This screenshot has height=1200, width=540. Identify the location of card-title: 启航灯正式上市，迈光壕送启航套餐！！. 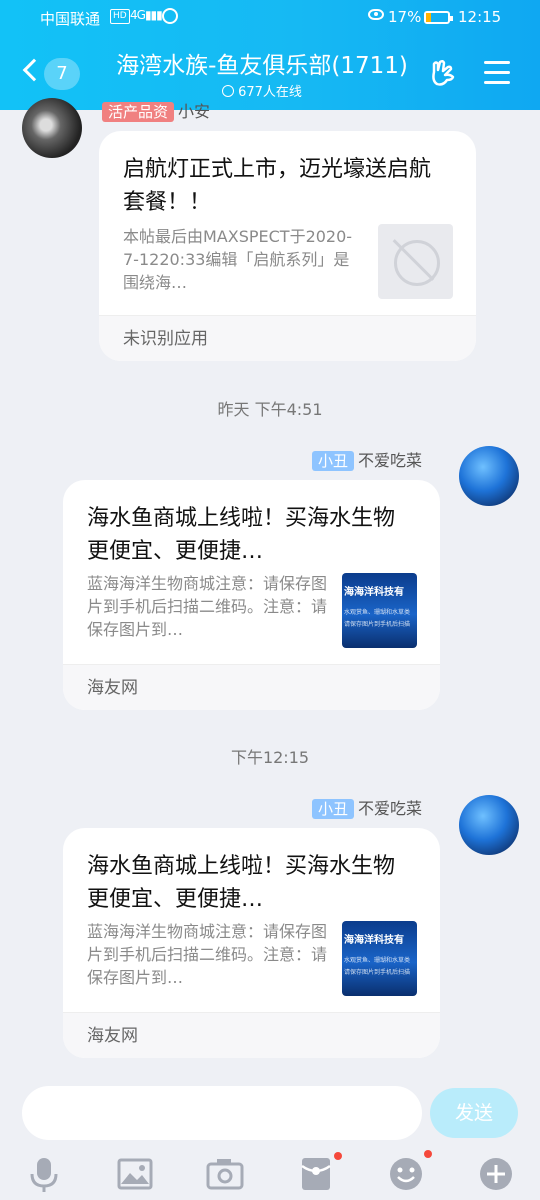
(277, 186).